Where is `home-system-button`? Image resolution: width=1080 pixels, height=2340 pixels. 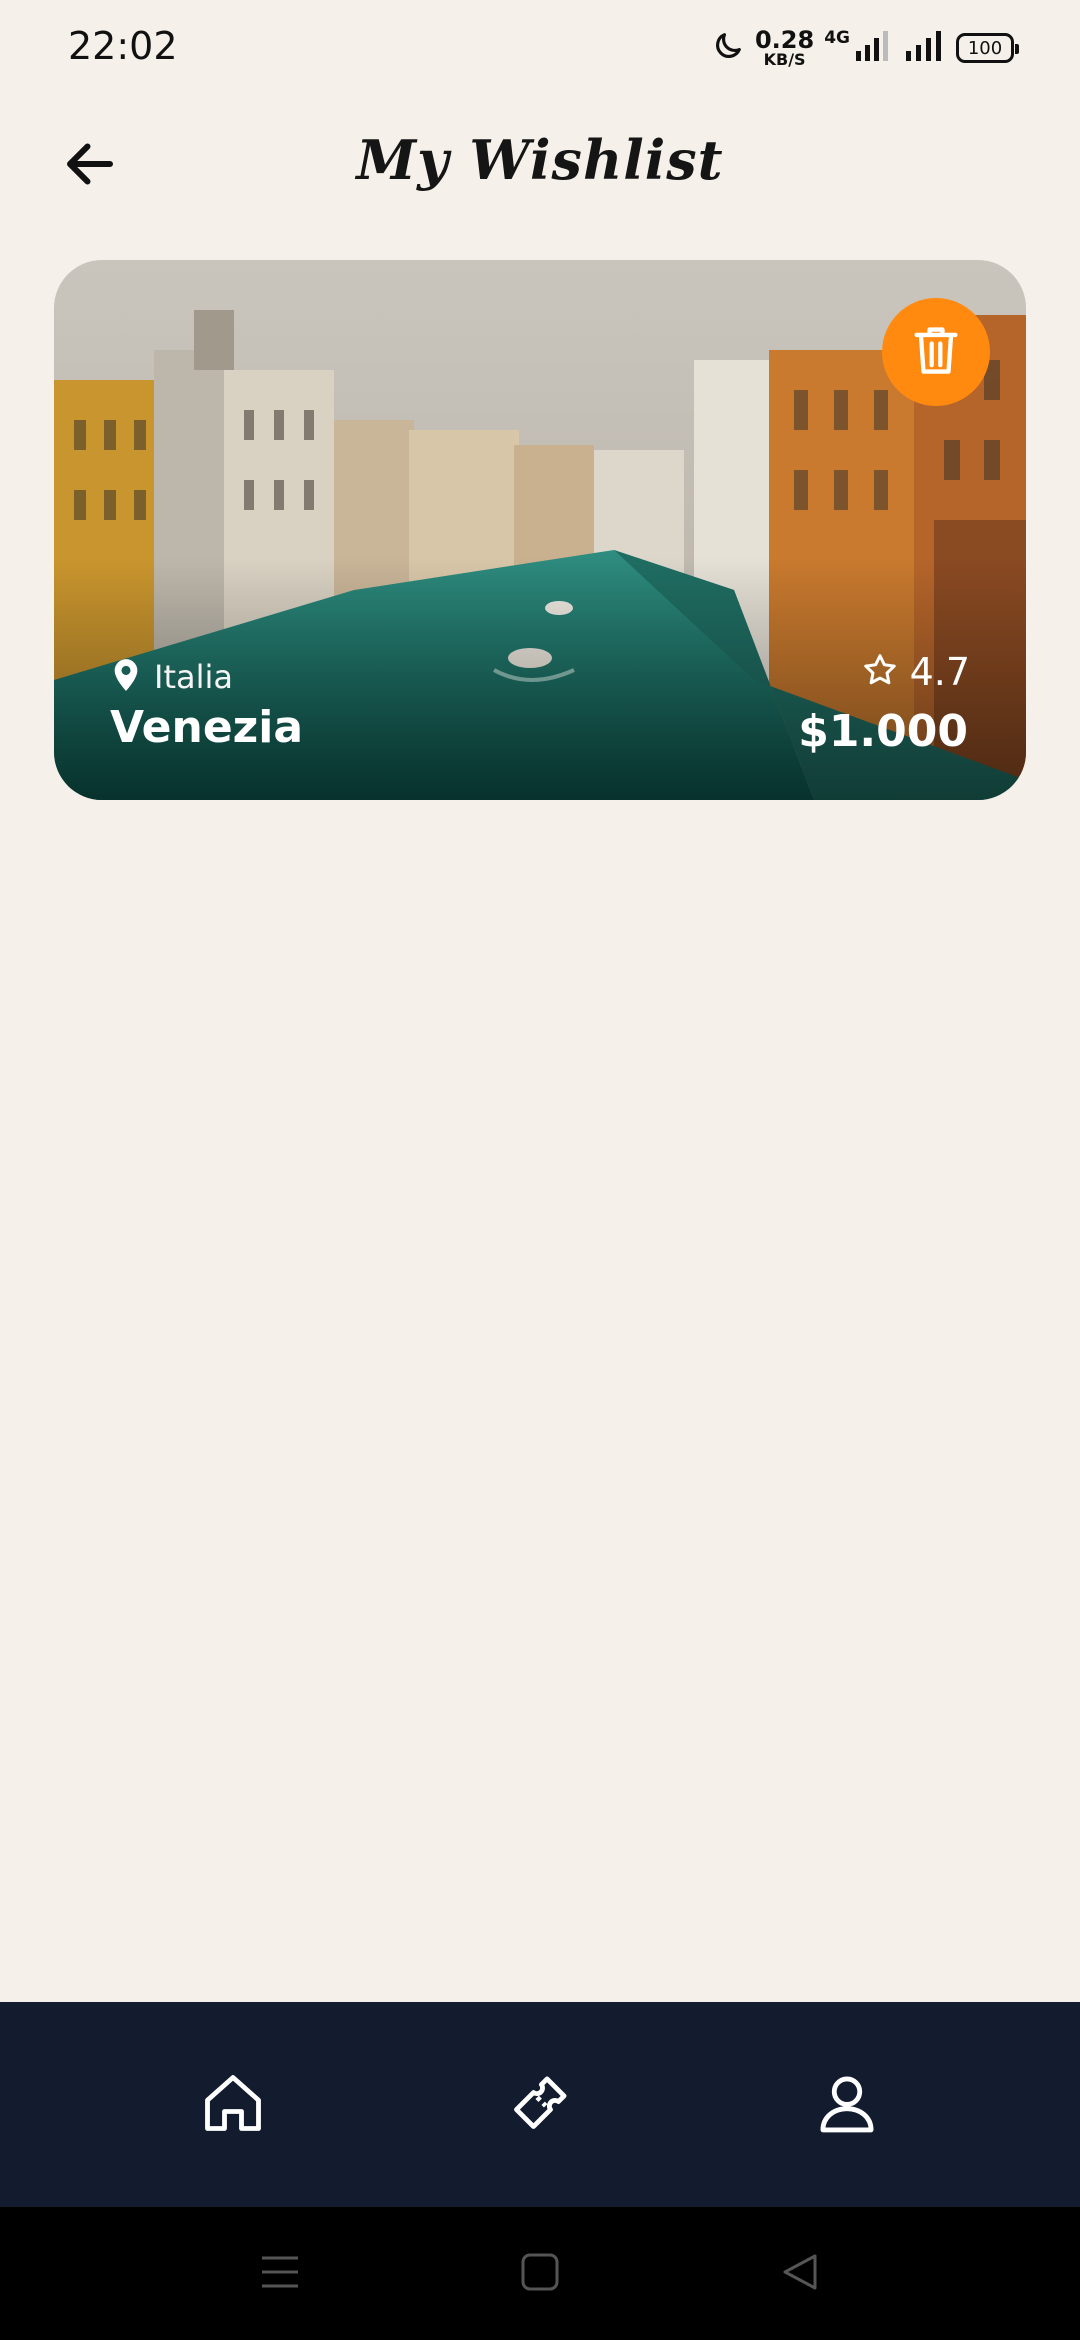 home-system-button is located at coordinates (540, 2274).